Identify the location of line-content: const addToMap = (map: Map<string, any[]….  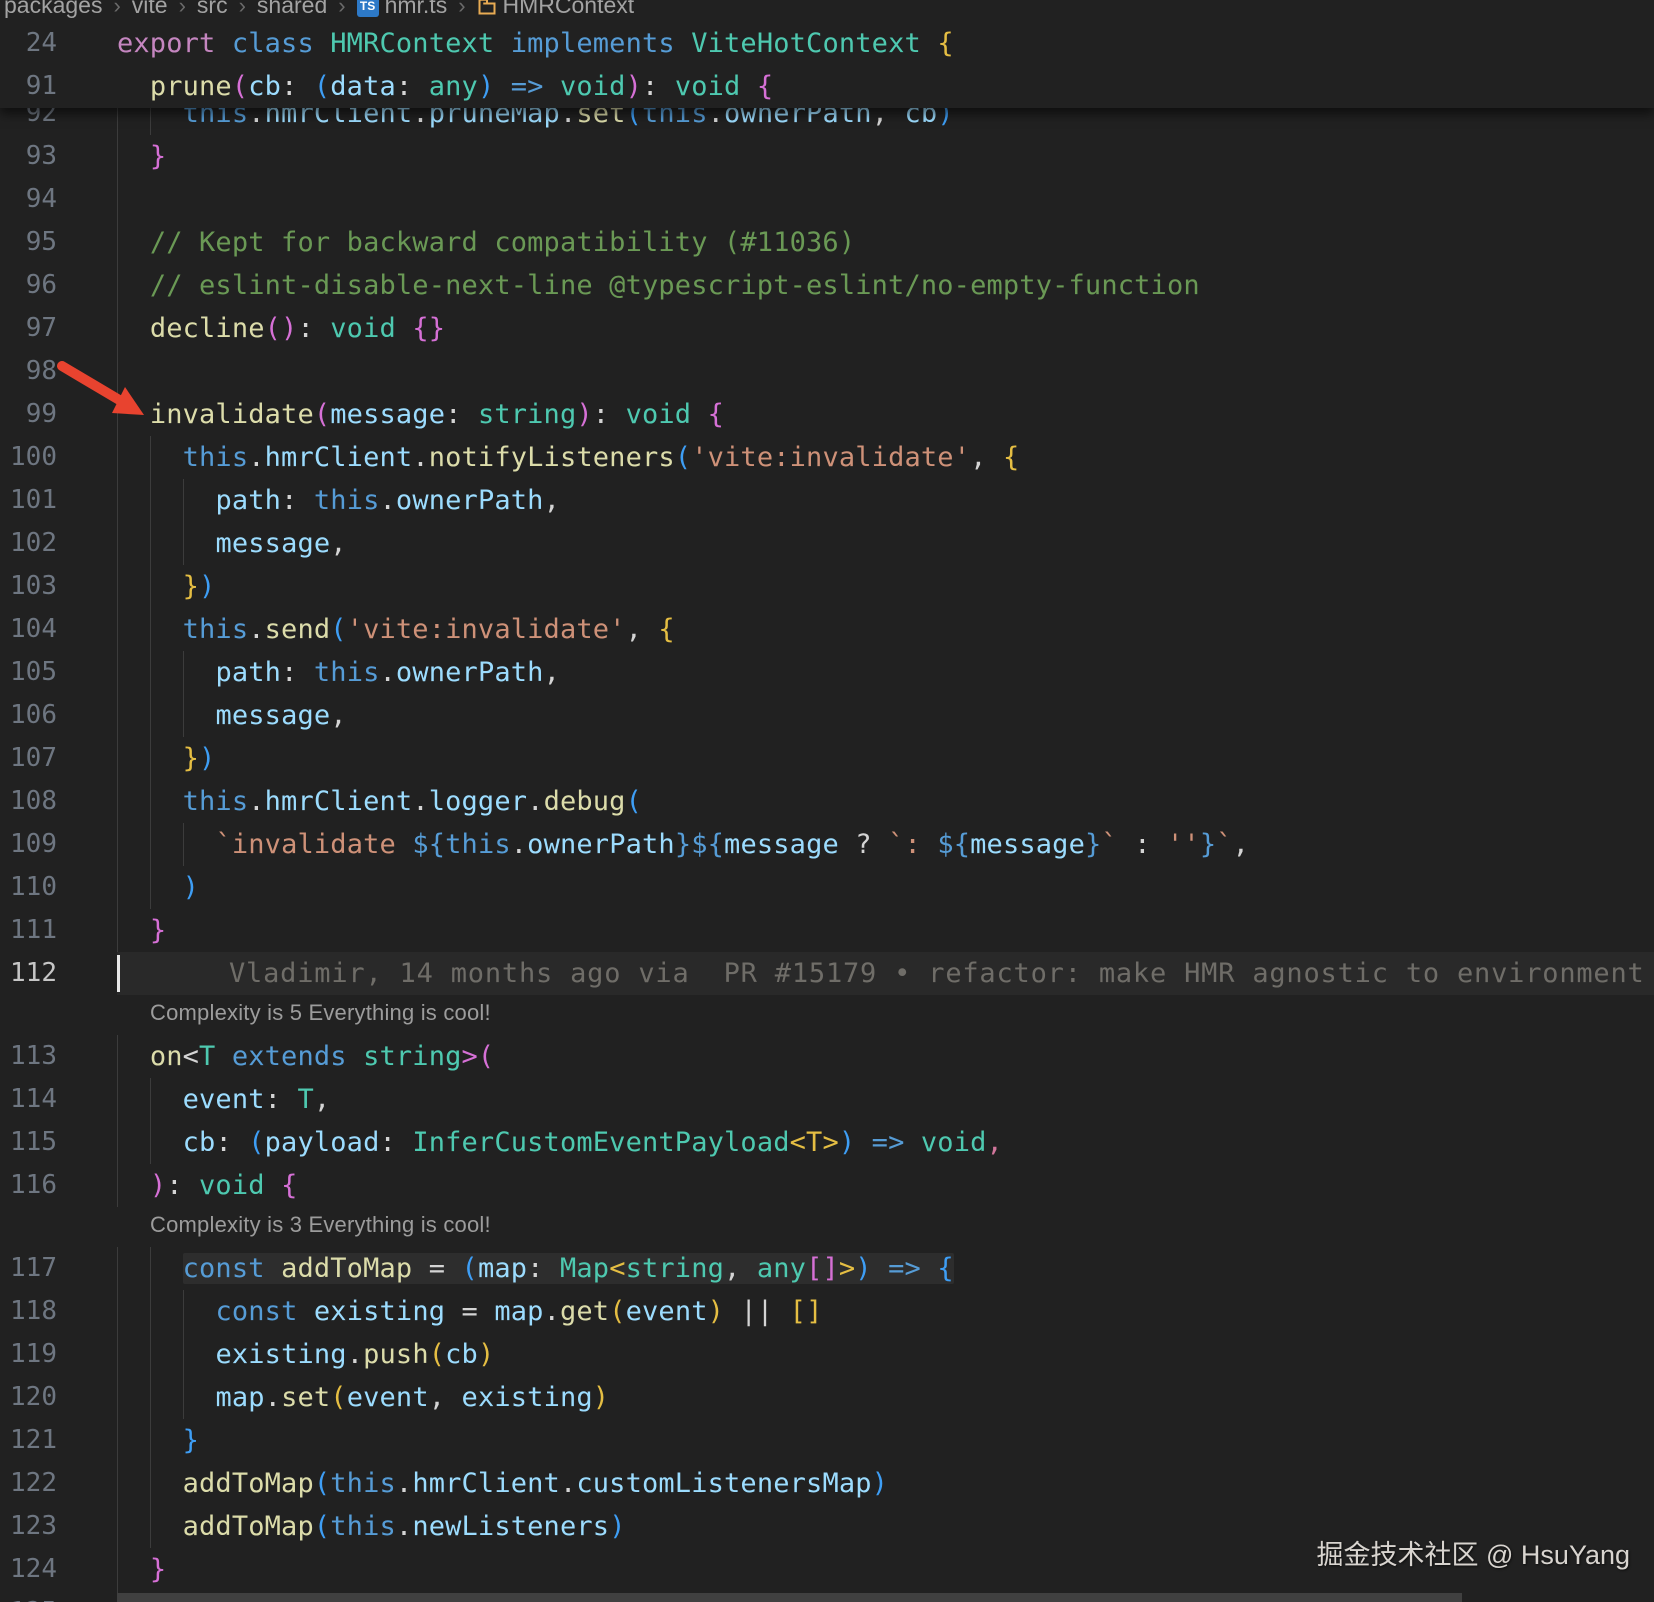
(885, 1268).